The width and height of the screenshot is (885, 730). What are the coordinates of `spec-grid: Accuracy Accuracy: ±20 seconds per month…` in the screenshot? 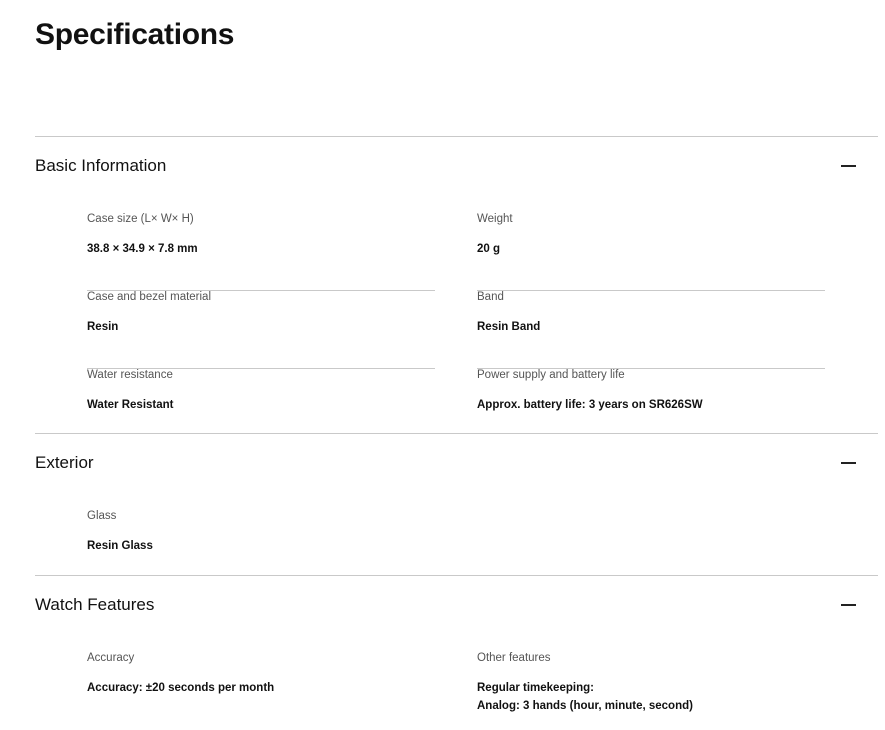 It's located at (456, 691).